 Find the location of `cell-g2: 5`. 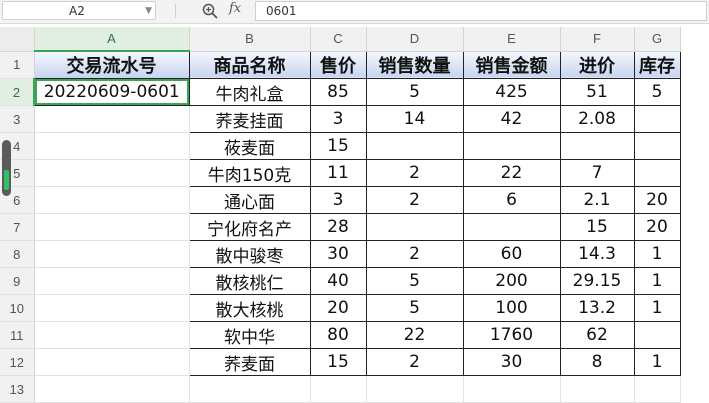

cell-g2: 5 is located at coordinates (657, 92).